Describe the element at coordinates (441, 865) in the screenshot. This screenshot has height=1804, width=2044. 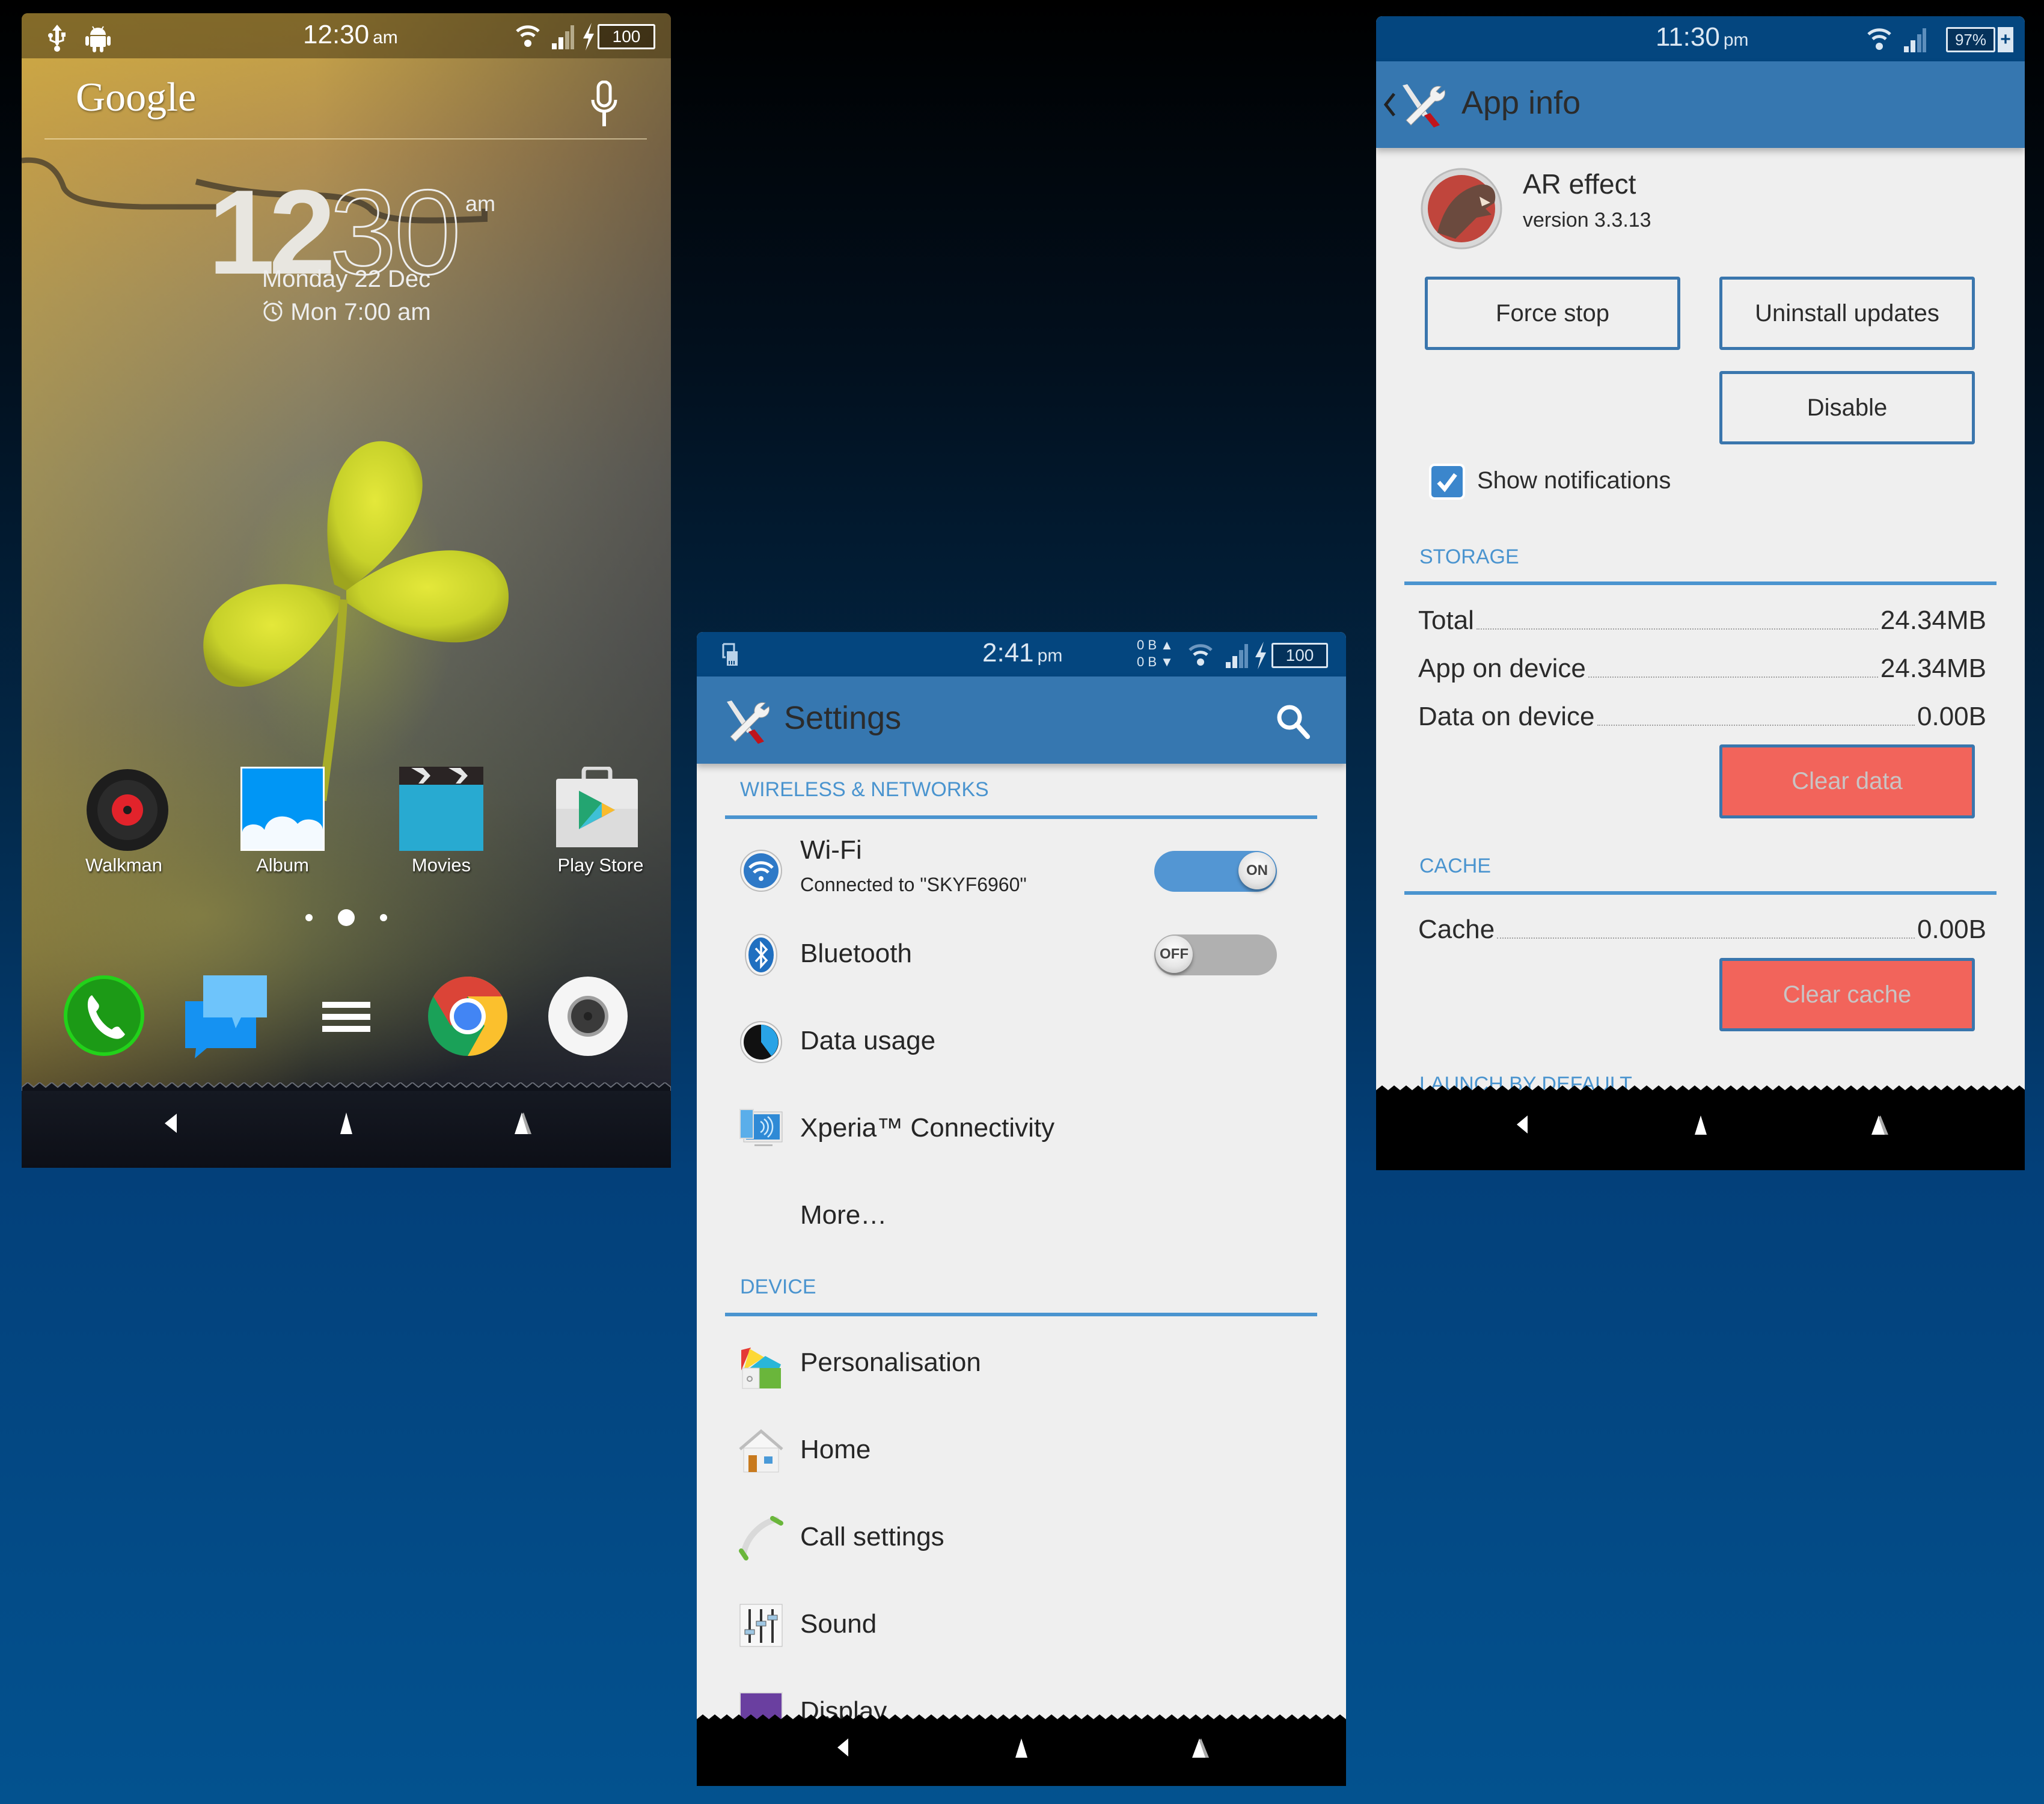
I see `app-label: Movies` at that location.